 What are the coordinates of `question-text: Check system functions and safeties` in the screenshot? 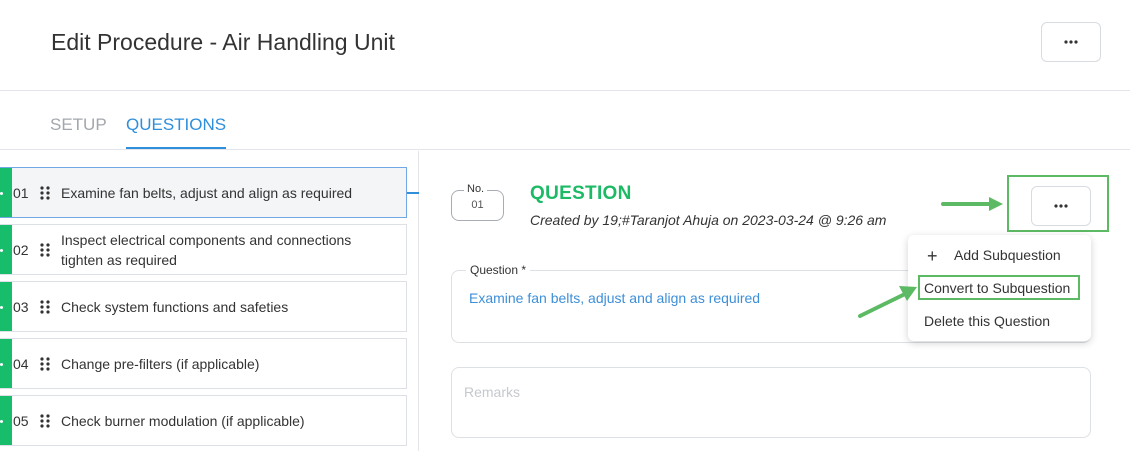 It's located at (175, 307).